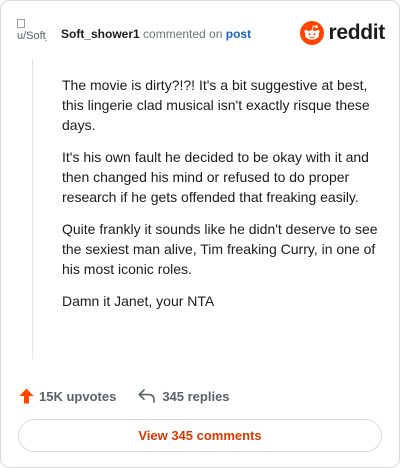 This screenshot has height=468, width=400. Describe the element at coordinates (21, 23) in the screenshot. I see `broken-image-icon` at that location.